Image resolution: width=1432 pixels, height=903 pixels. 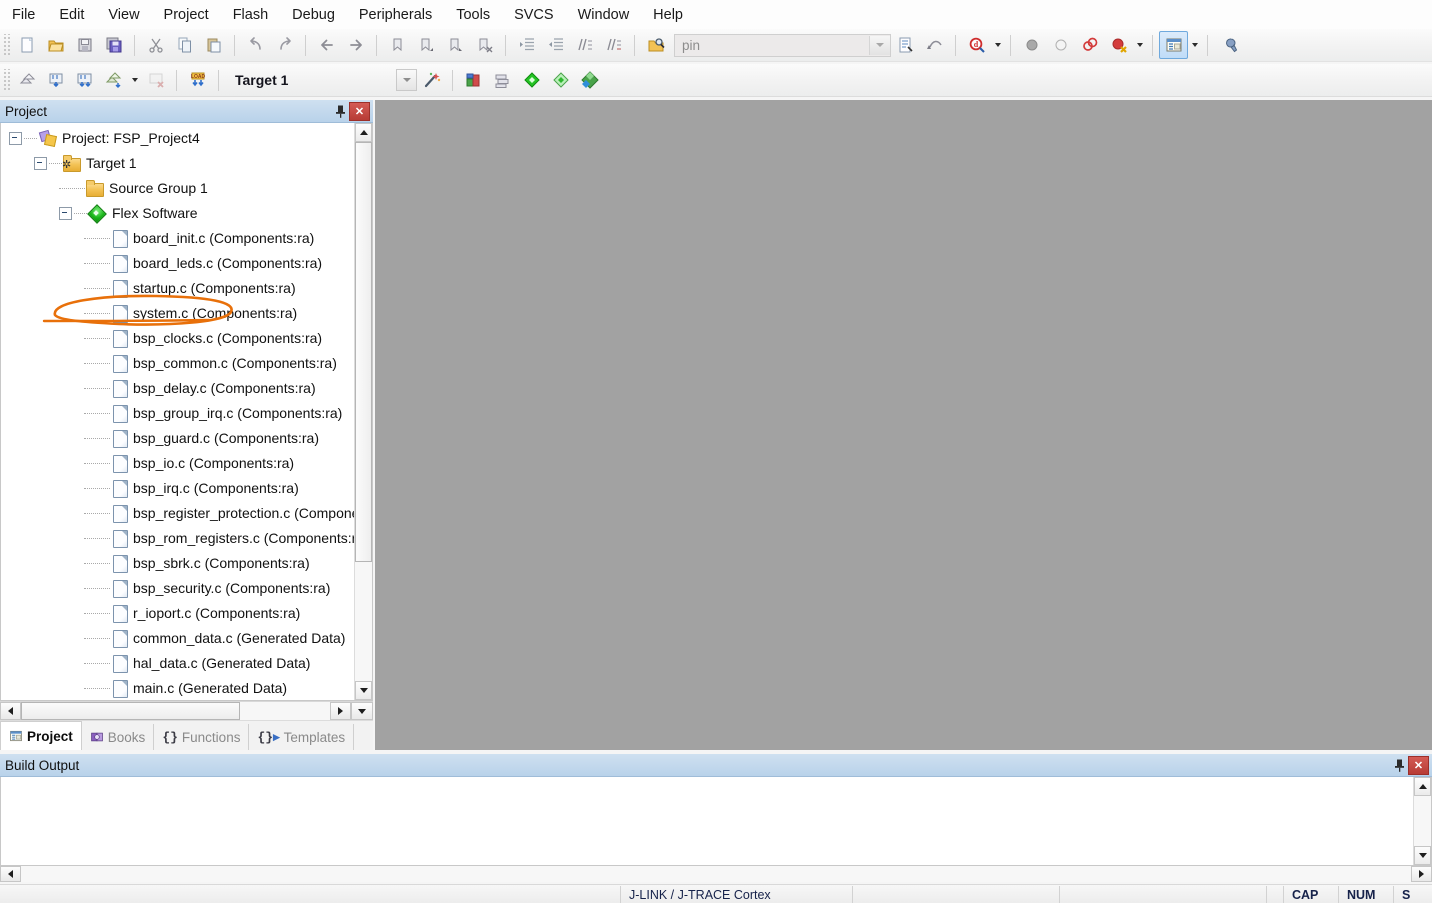 What do you see at coordinates (177, 288) in the screenshot?
I see `tree-item-file: startup.c (Components:ra)` at bounding box center [177, 288].